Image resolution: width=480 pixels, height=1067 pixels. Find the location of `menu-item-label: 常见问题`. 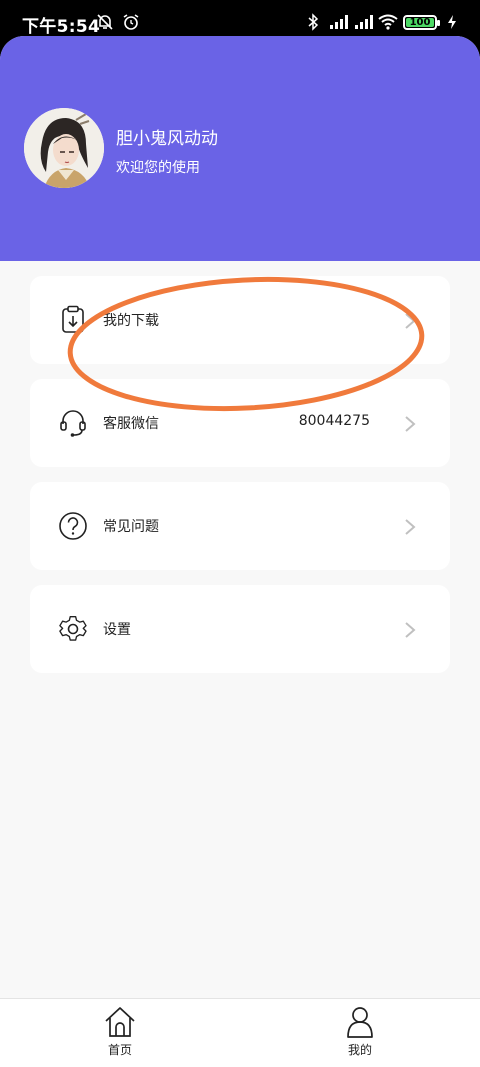

menu-item-label: 常见问题 is located at coordinates (131, 527).